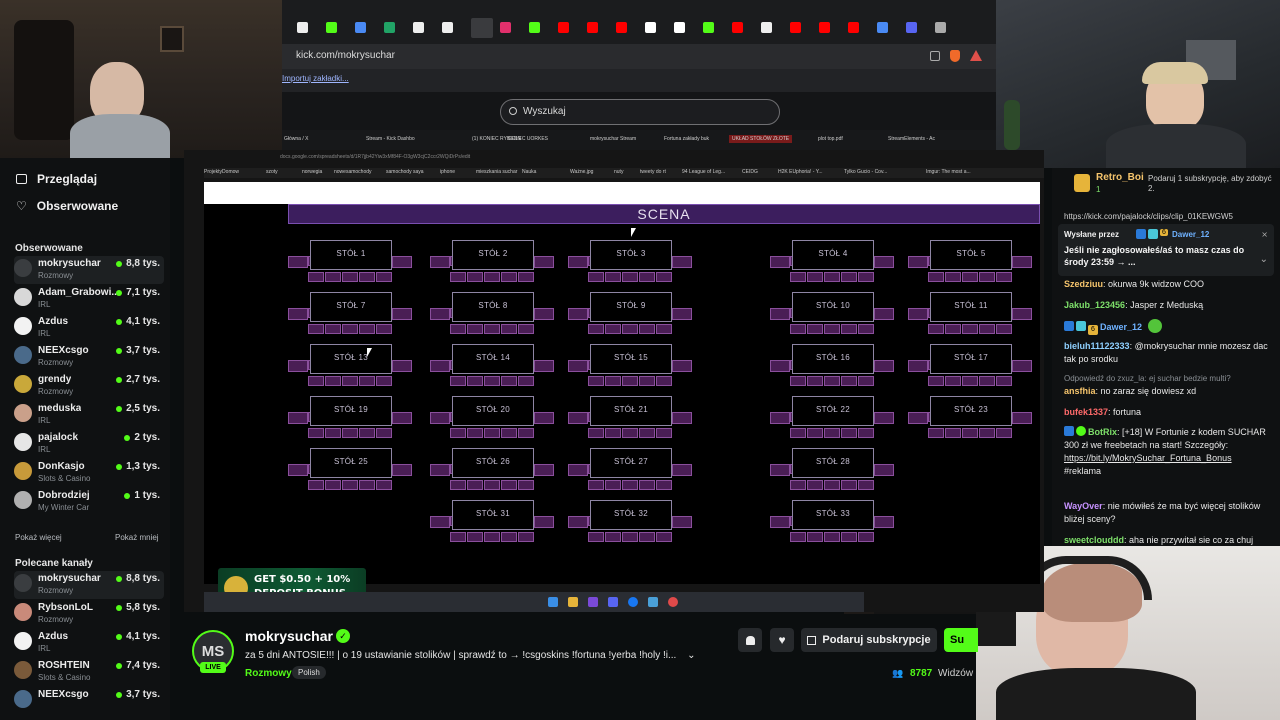 The width and height of the screenshot is (1280, 720). Describe the element at coordinates (353, 172) in the screenshot. I see `sheet-bookmark: nowesamochody` at that location.